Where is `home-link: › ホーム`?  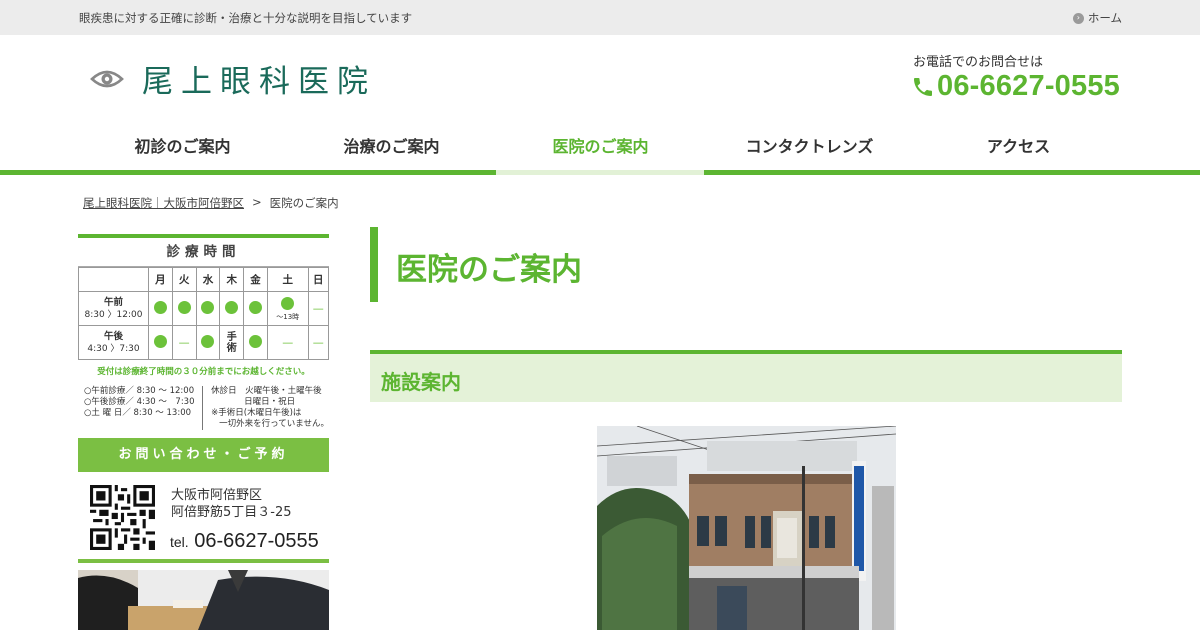 home-link: › ホーム is located at coordinates (1097, 18).